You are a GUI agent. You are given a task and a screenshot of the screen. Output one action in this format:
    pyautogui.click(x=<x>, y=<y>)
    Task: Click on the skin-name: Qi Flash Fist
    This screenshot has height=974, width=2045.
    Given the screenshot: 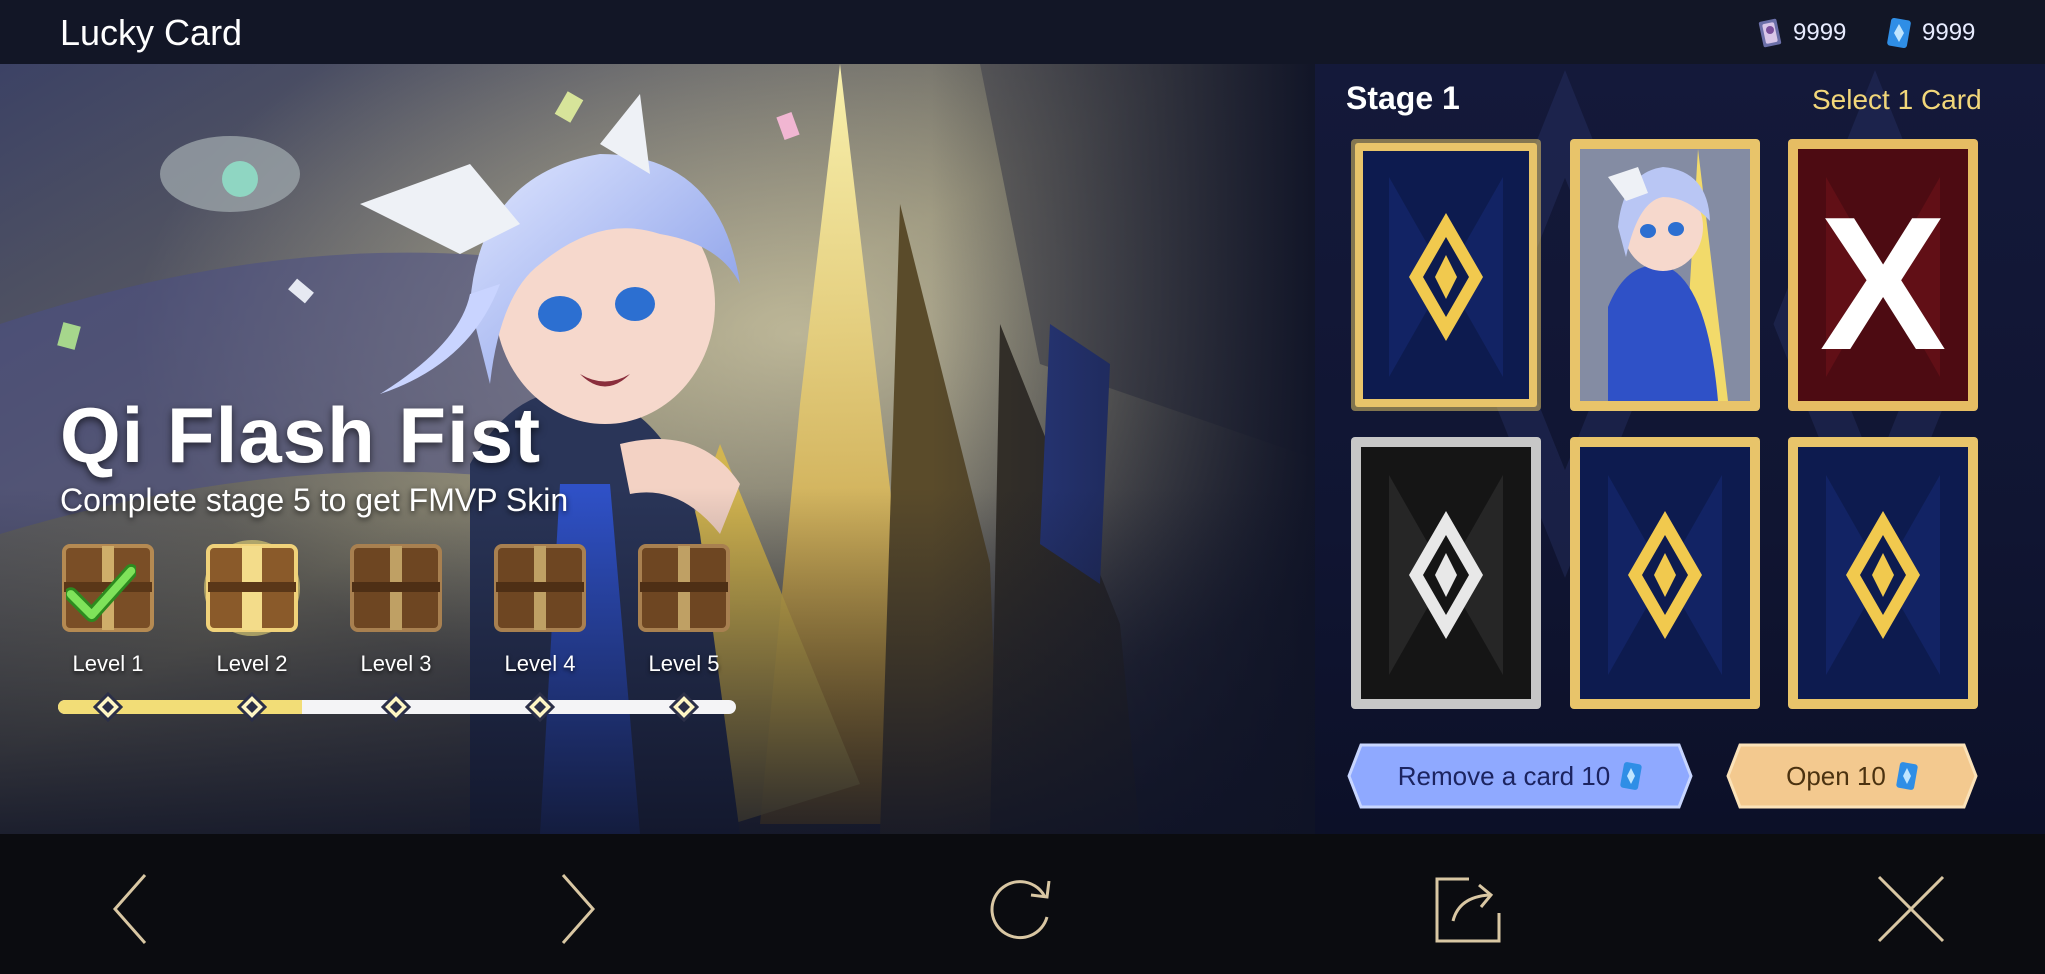 What is the action you would take?
    pyautogui.click(x=301, y=435)
    